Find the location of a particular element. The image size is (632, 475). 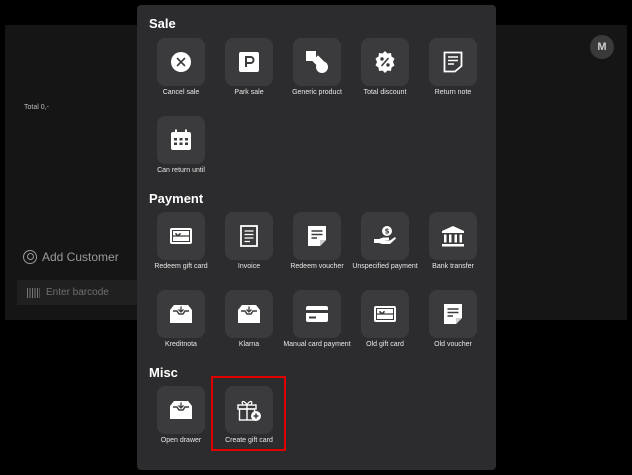

bank-icon is located at coordinates (453, 236).